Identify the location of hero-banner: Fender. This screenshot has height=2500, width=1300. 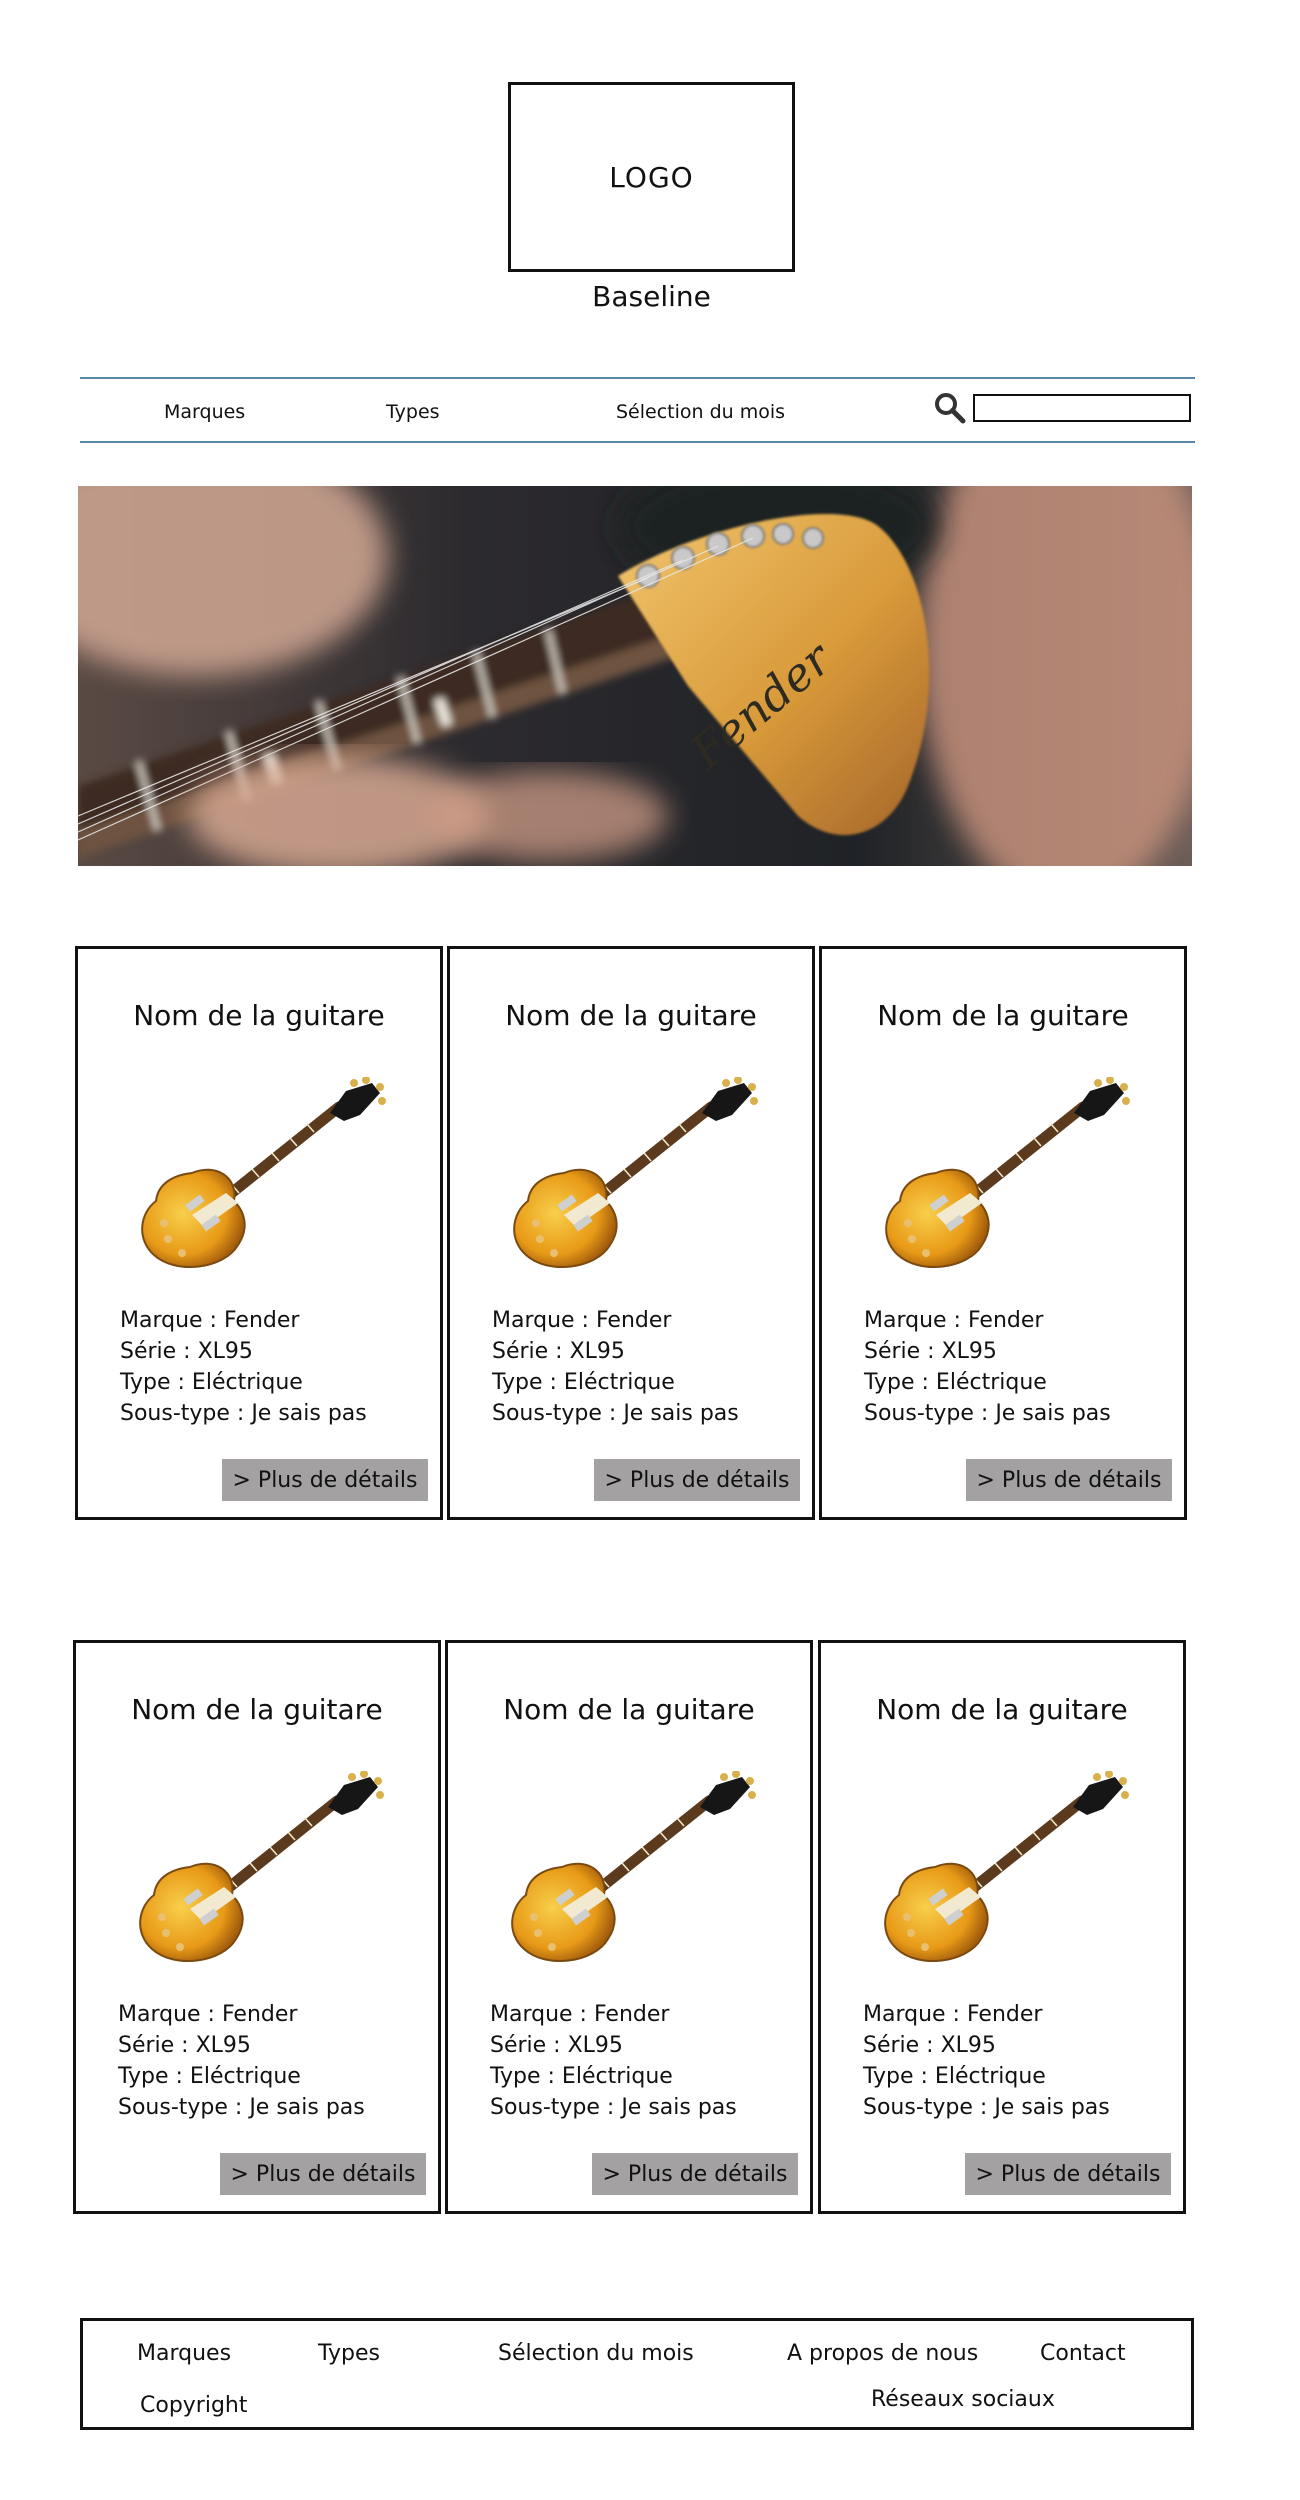
(635, 676).